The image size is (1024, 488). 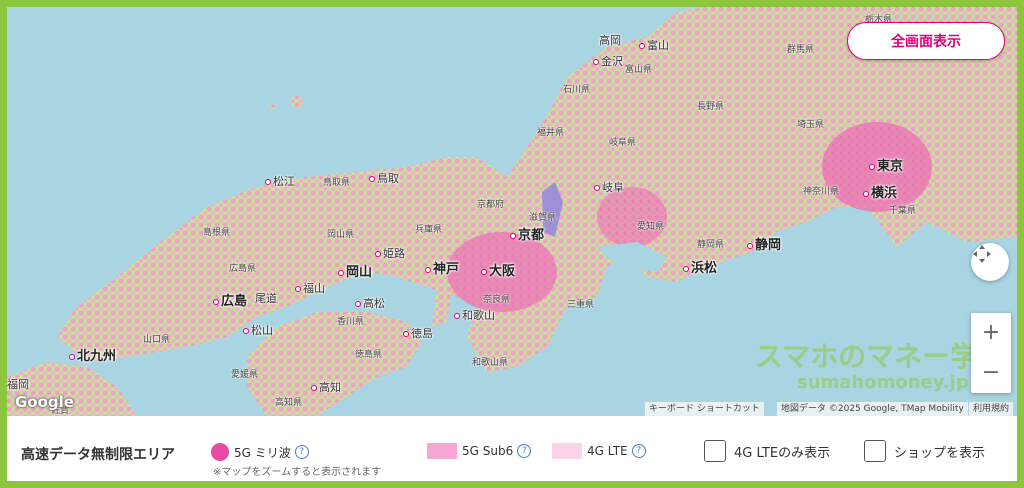 I want to click on city-label: 北九州, so click(x=92, y=354).